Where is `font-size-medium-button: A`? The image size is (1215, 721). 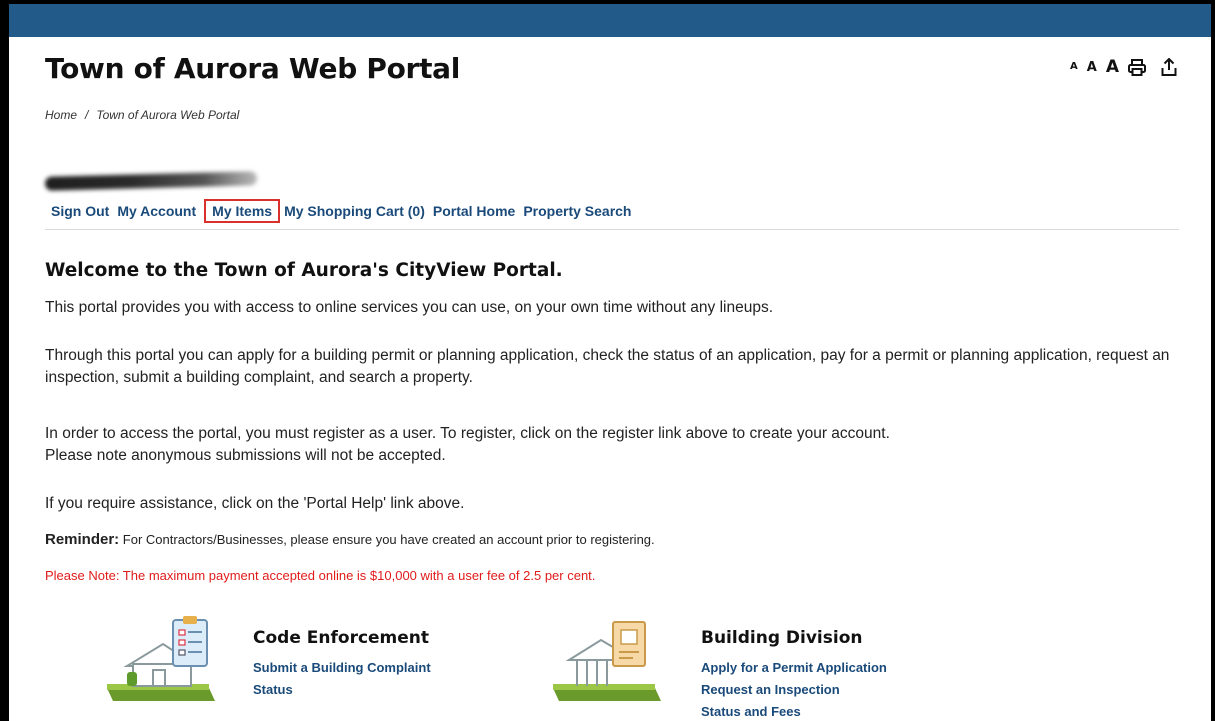 font-size-medium-button: A is located at coordinates (1092, 67).